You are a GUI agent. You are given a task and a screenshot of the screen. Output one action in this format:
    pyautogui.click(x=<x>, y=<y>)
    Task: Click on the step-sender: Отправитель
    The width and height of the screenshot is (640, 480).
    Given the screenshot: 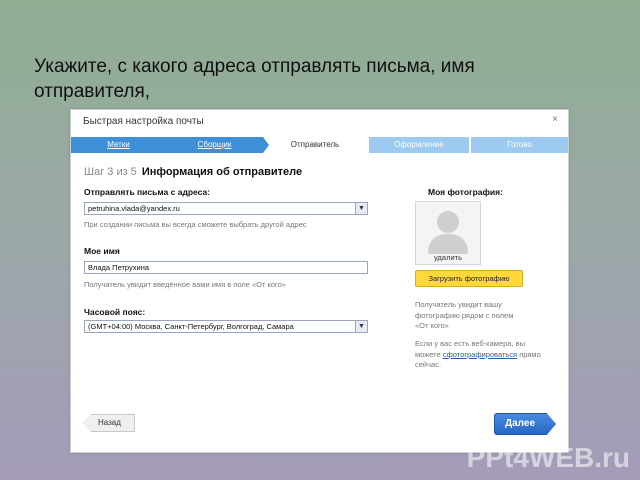 What is the action you would take?
    pyautogui.click(x=315, y=145)
    